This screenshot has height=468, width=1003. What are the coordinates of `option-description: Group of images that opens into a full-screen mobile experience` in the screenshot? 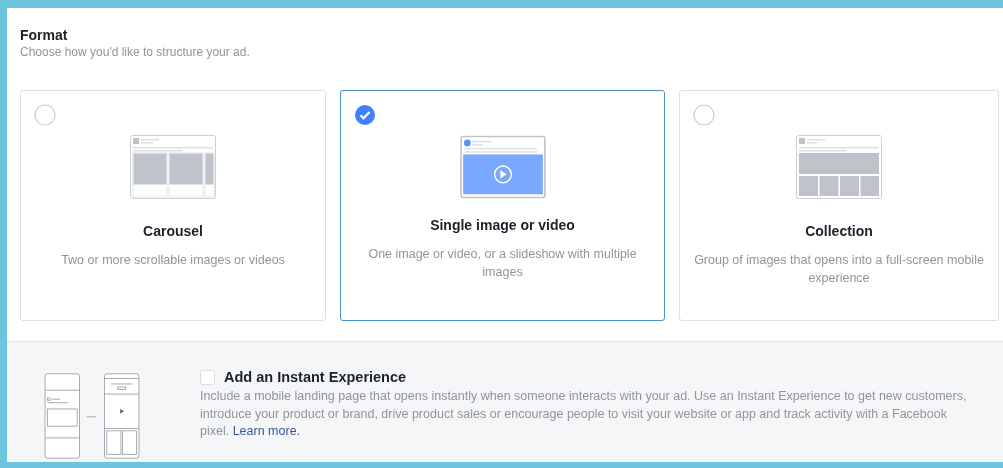 It's located at (839, 269).